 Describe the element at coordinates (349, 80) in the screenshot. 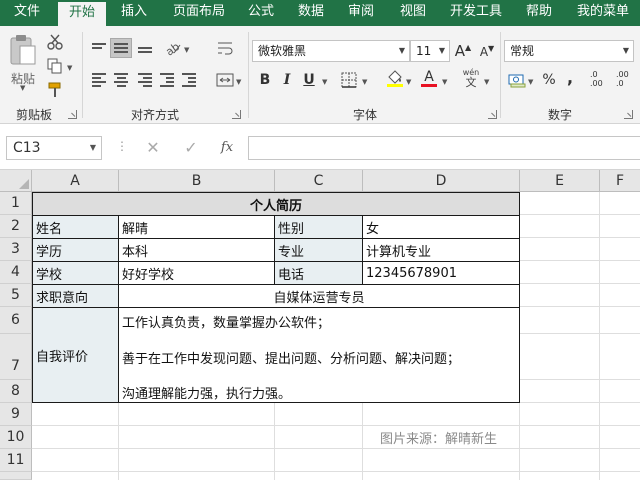

I see `borders-icon` at that location.